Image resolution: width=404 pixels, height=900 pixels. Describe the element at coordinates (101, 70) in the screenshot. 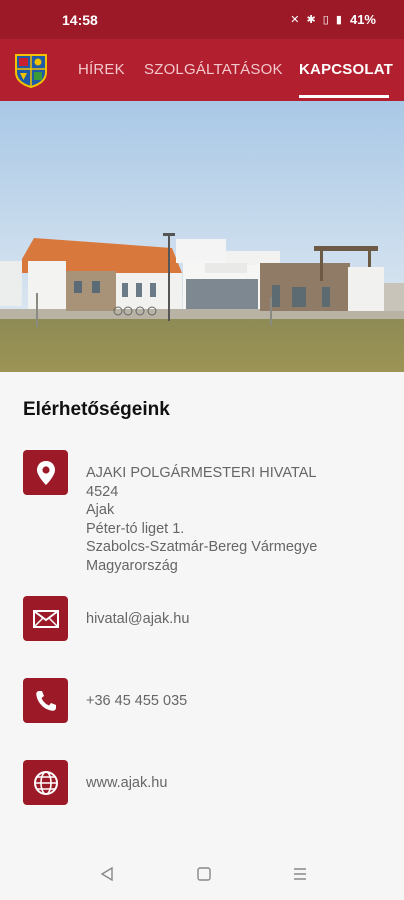

I see `tab-news: HÍREK` at that location.